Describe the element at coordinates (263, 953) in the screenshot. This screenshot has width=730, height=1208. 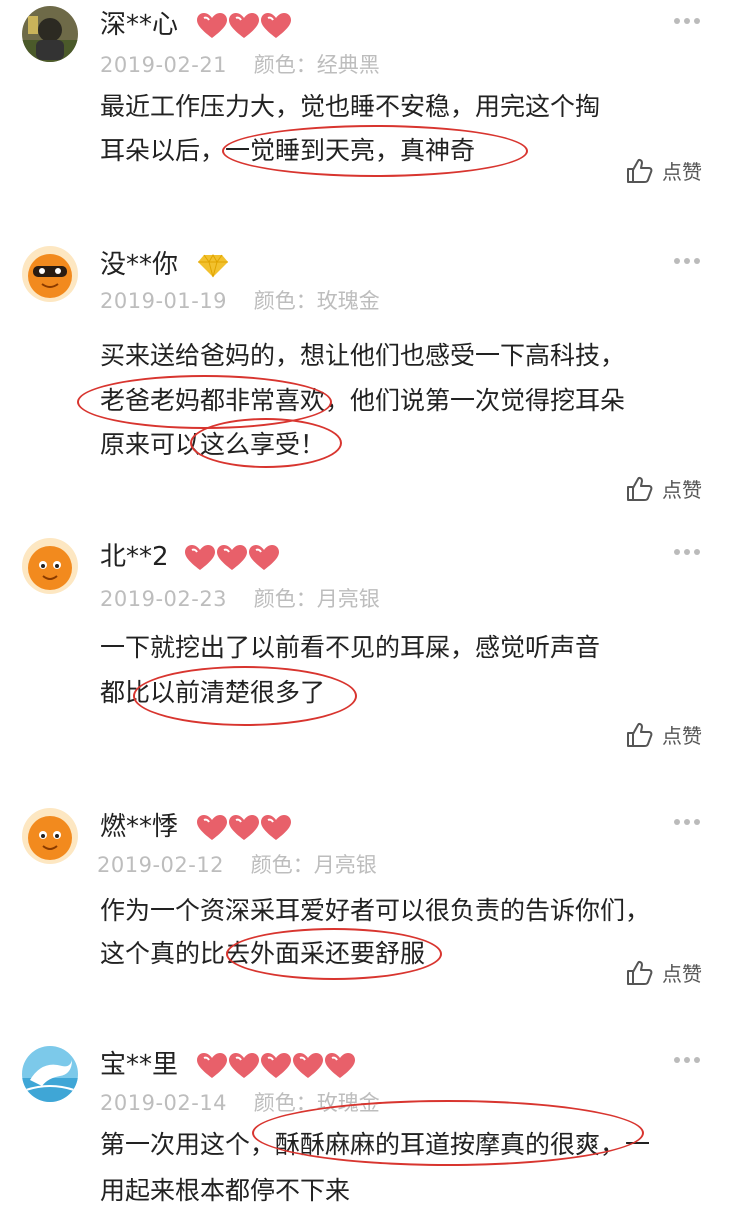
I see `review-text-line: 这个真的比去外面采还要舒服` at that location.